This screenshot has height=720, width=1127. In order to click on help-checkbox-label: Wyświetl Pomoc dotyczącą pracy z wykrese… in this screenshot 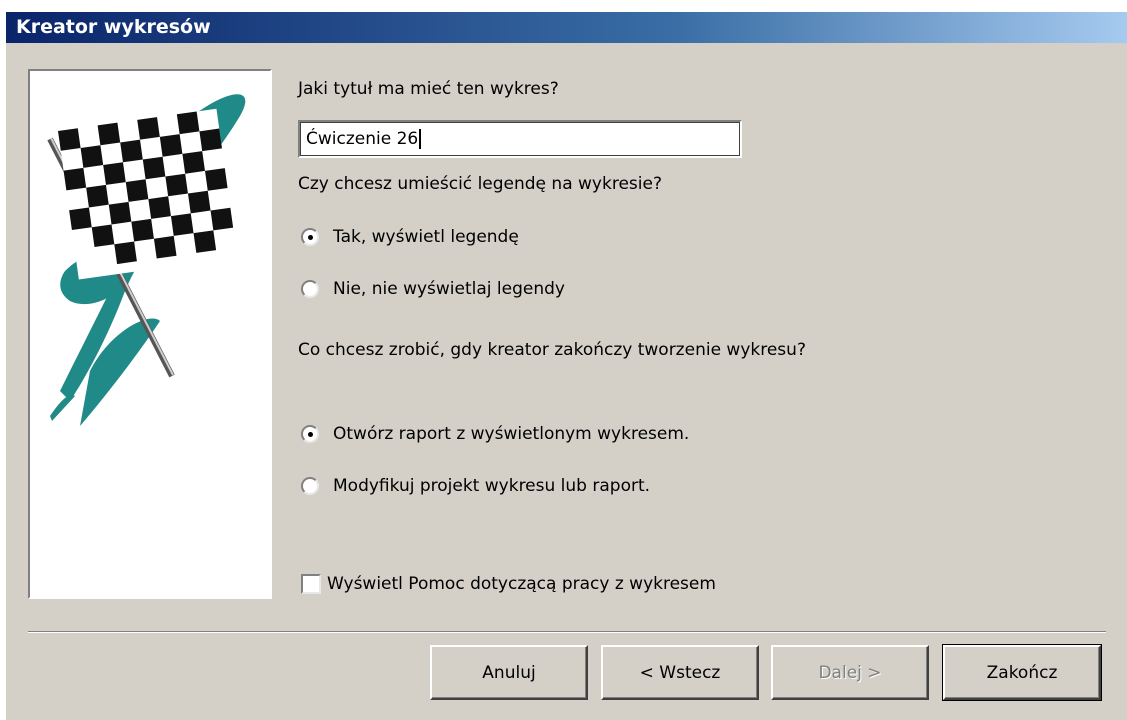, I will do `click(521, 584)`.